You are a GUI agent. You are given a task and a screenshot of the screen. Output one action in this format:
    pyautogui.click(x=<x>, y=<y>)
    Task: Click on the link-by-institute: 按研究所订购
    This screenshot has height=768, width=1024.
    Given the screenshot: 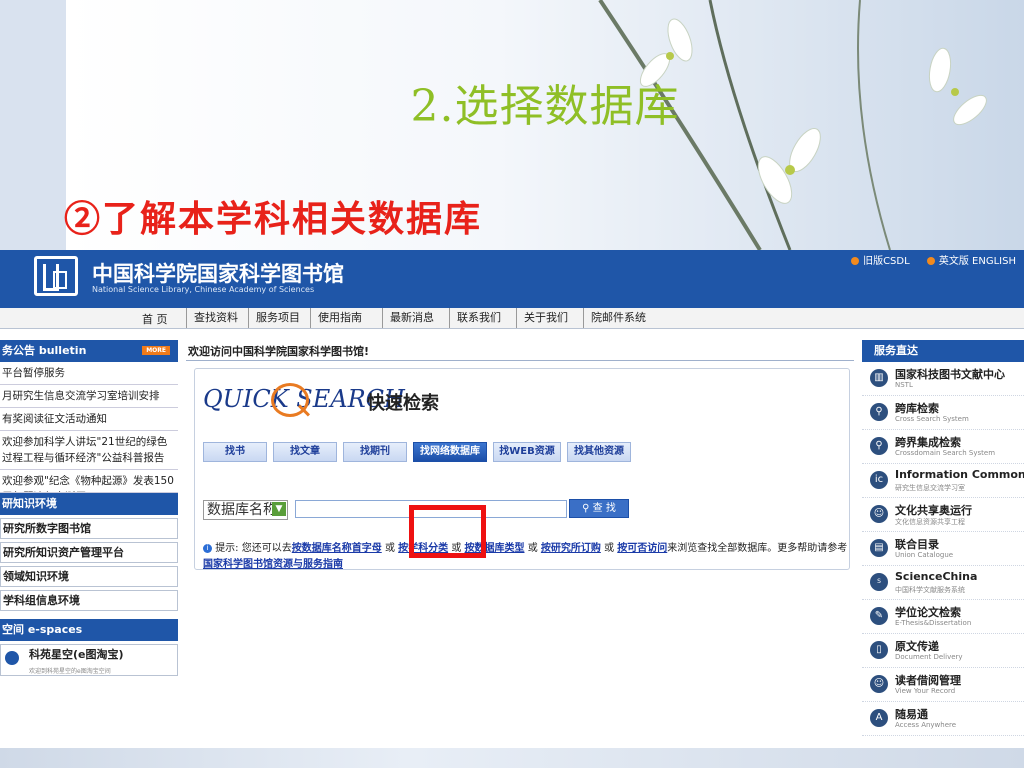 What is the action you would take?
    pyautogui.click(x=571, y=548)
    